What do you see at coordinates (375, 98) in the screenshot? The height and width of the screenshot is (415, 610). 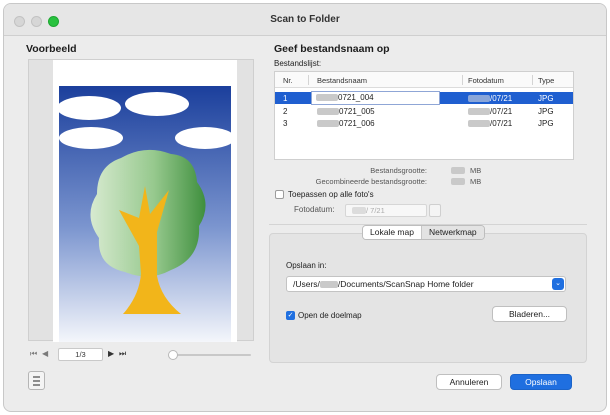 I see `file-name-edit-field: 0721_004` at bounding box center [375, 98].